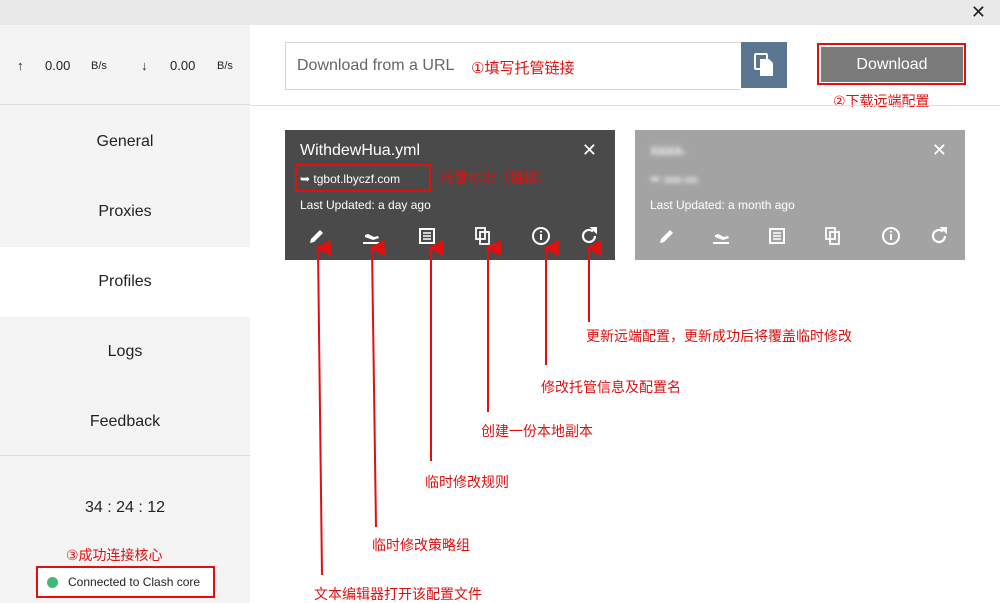 Image resolution: width=1000 pixels, height=603 pixels. I want to click on sidebar-divider, so click(125, 455).